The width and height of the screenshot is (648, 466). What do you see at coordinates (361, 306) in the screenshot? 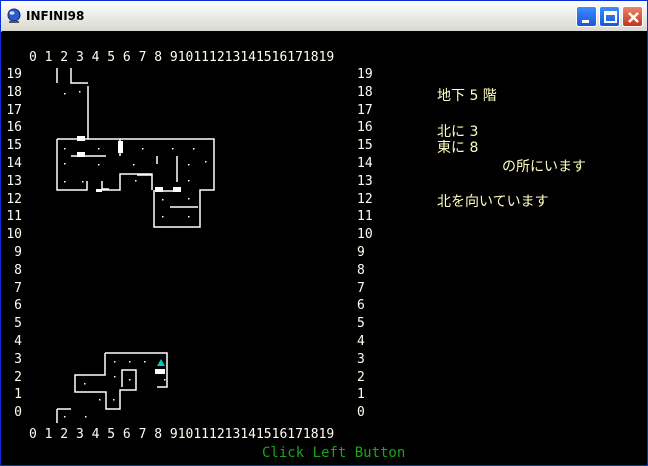
I see `right-row-label: 6` at bounding box center [361, 306].